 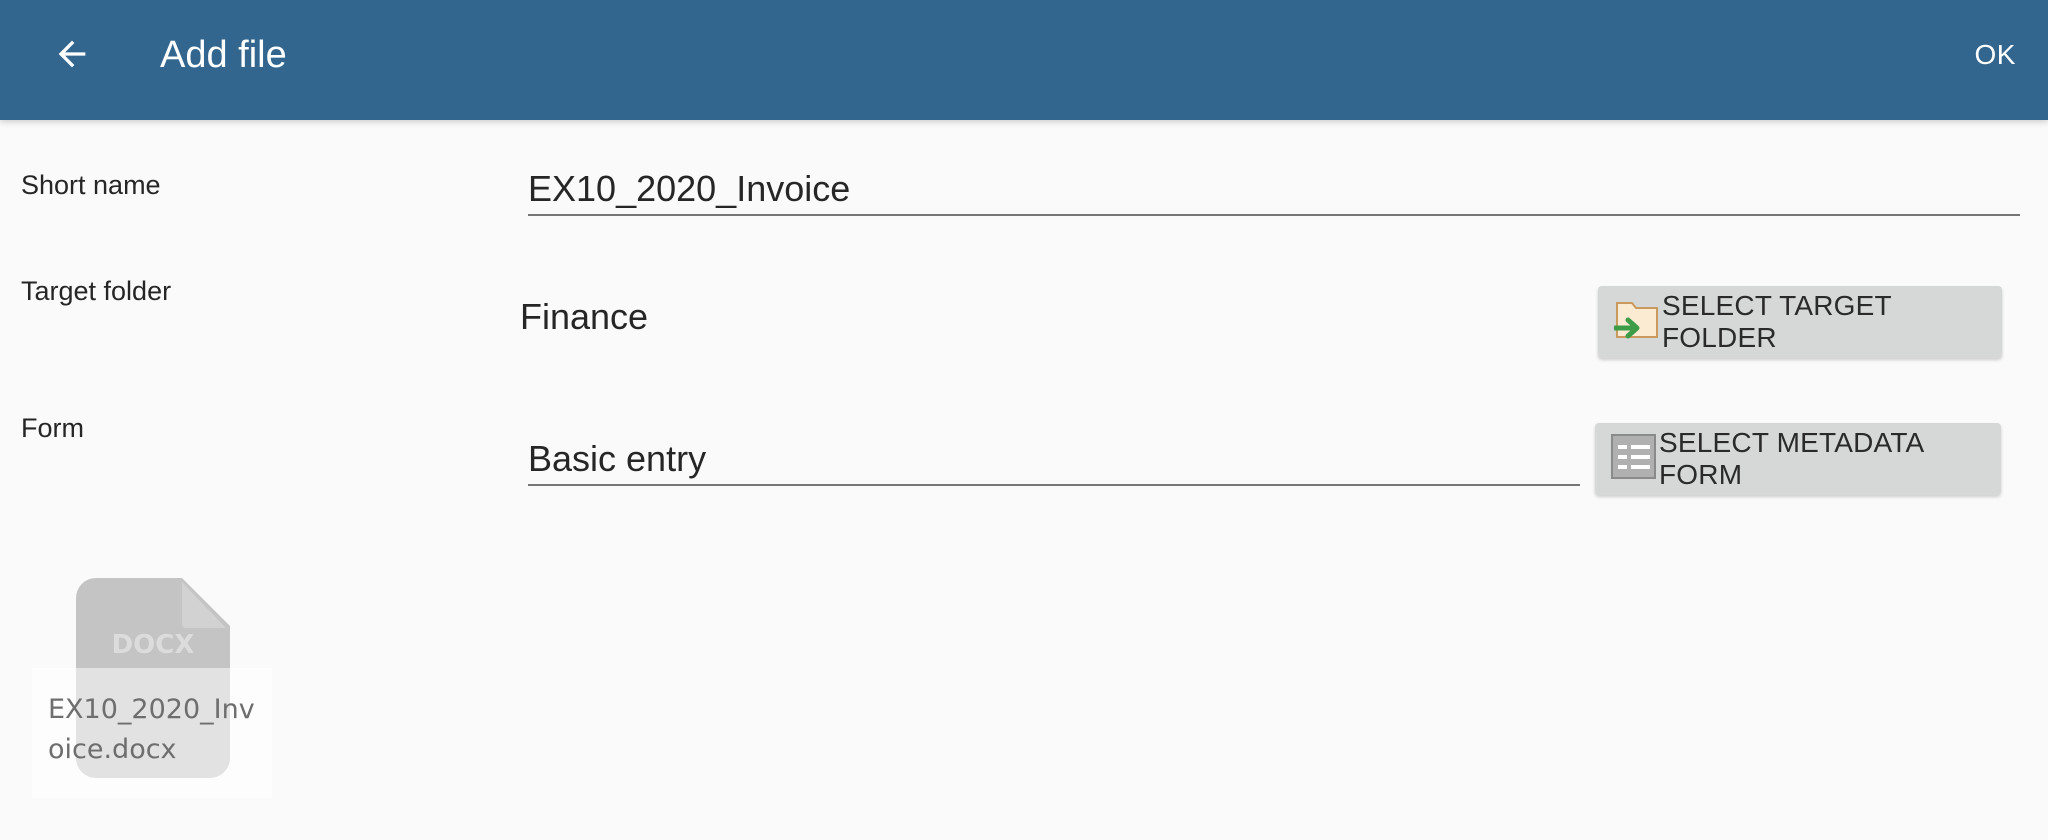 What do you see at coordinates (91, 185) in the screenshot?
I see `short-name-label: Short name` at bounding box center [91, 185].